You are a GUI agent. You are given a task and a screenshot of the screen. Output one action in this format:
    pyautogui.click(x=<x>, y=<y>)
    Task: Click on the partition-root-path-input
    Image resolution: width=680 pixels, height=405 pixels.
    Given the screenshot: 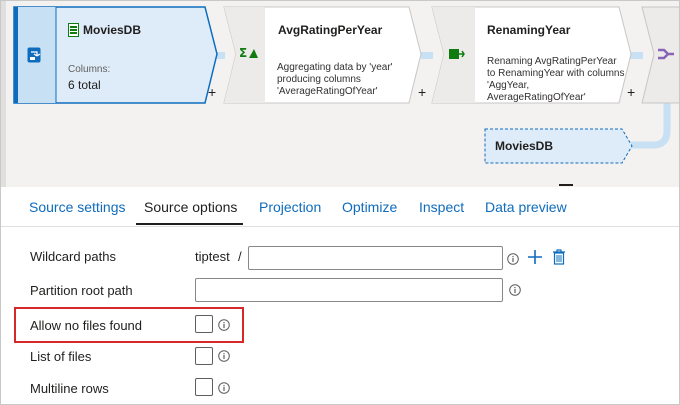 What is the action you would take?
    pyautogui.click(x=349, y=290)
    